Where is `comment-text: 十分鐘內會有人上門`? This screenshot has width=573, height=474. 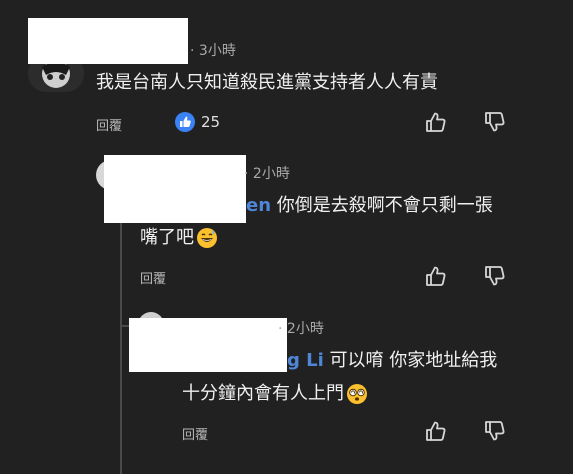
comment-text: 十分鐘內會有人上門 is located at coordinates (263, 393).